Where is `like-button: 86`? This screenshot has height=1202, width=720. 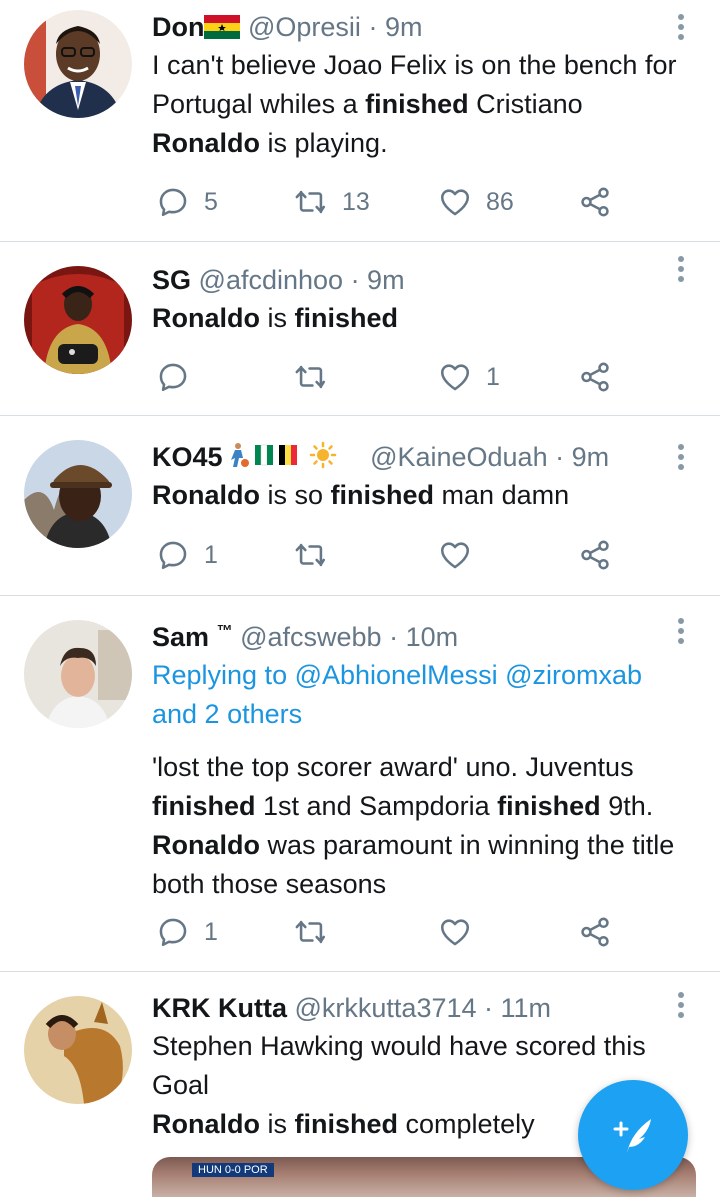
like-button: 86 is located at coordinates (476, 202).